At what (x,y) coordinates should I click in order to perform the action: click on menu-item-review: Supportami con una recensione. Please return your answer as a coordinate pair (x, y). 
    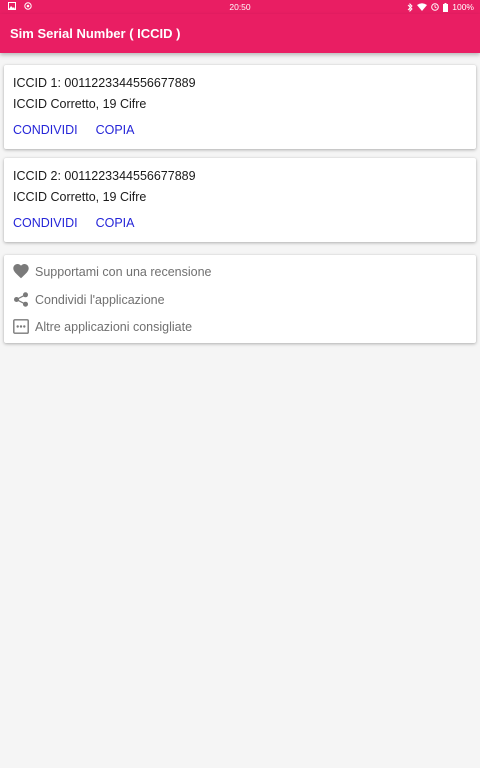
    Looking at the image, I should click on (112, 271).